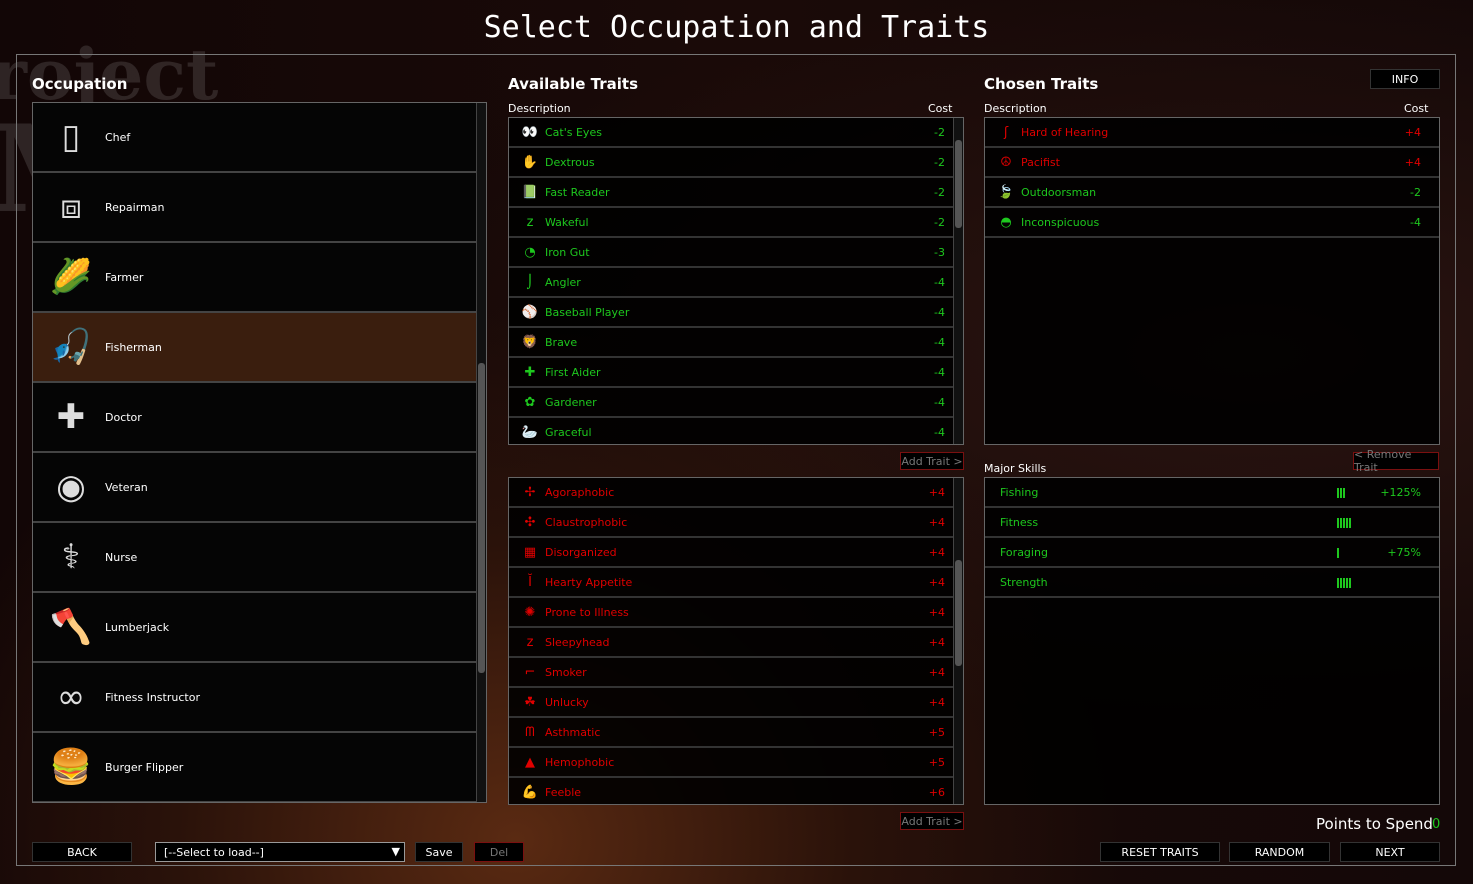 The height and width of the screenshot is (884, 1473). Describe the element at coordinates (1212, 223) in the screenshot. I see `trait-row: ◓ Inconspicuous -4` at that location.